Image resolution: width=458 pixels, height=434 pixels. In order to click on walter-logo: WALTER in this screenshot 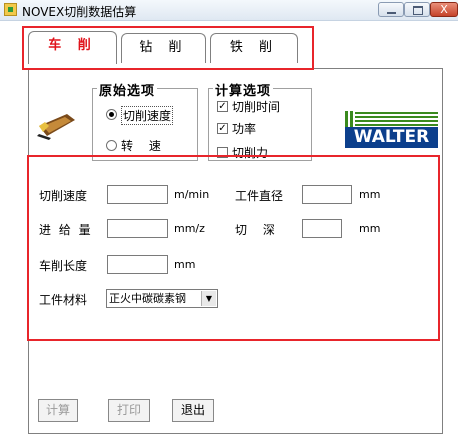, I will do `click(391, 129)`.